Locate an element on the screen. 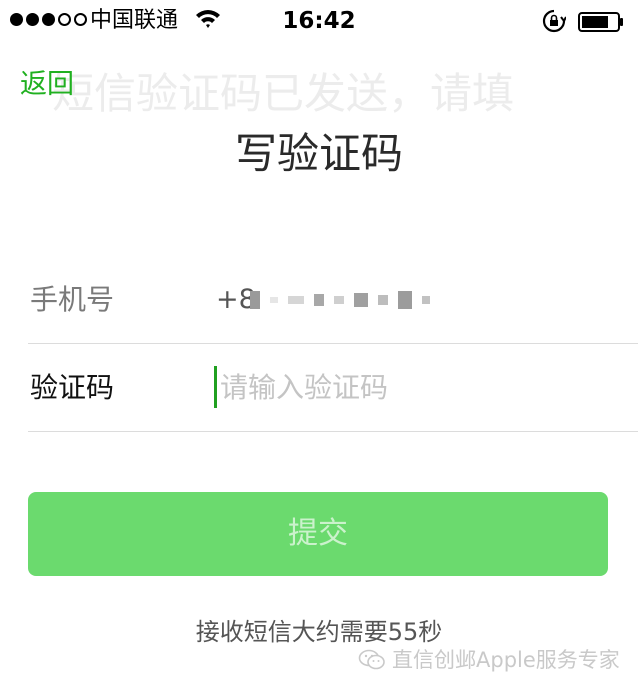 The height and width of the screenshot is (691, 638). code-label: 验证码 is located at coordinates (72, 387).